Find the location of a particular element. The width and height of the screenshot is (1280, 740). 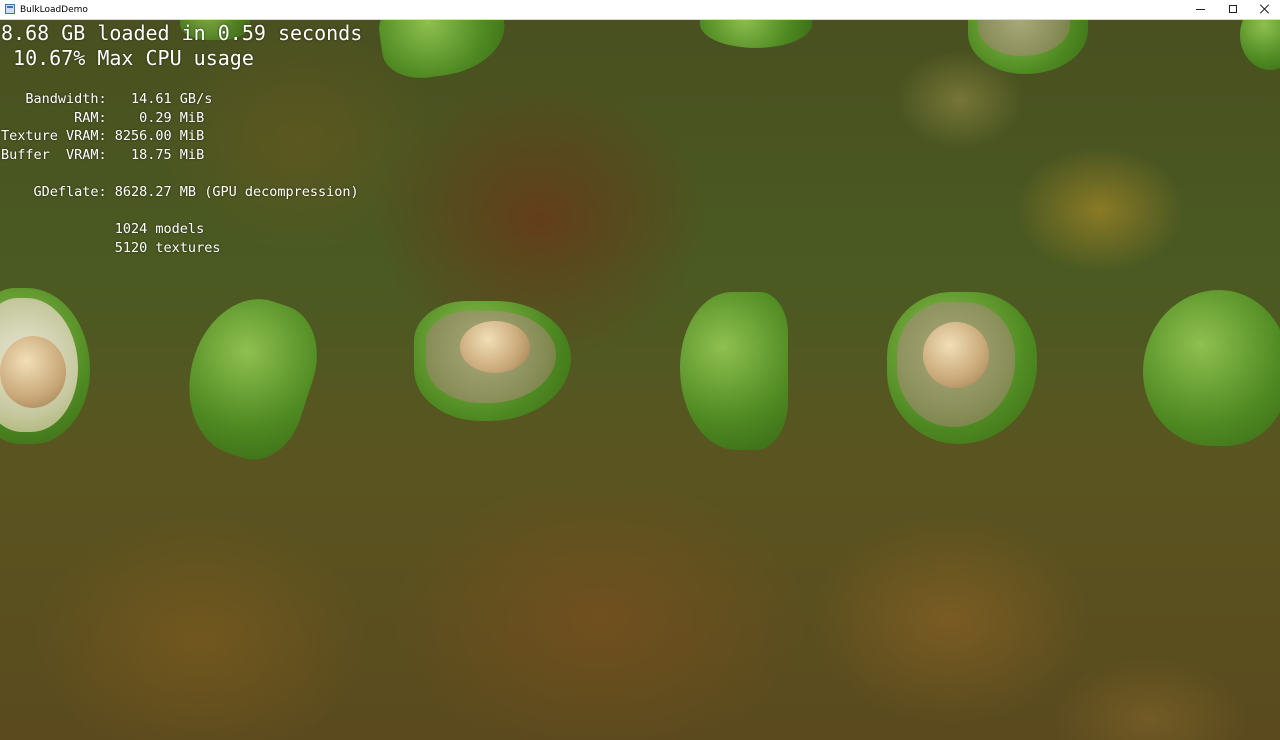

close-button is located at coordinates (1264, 10).